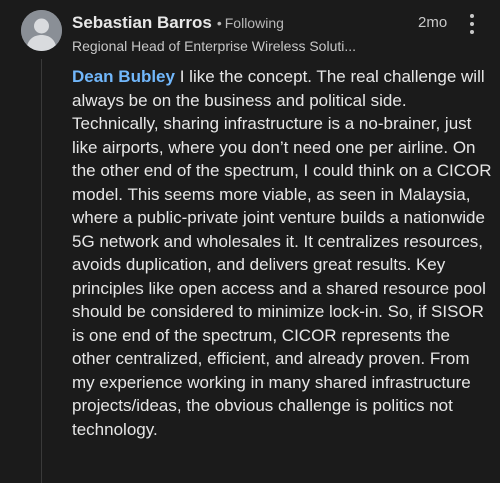 The image size is (500, 483). I want to click on mention-link: Dean Bubley, so click(123, 76).